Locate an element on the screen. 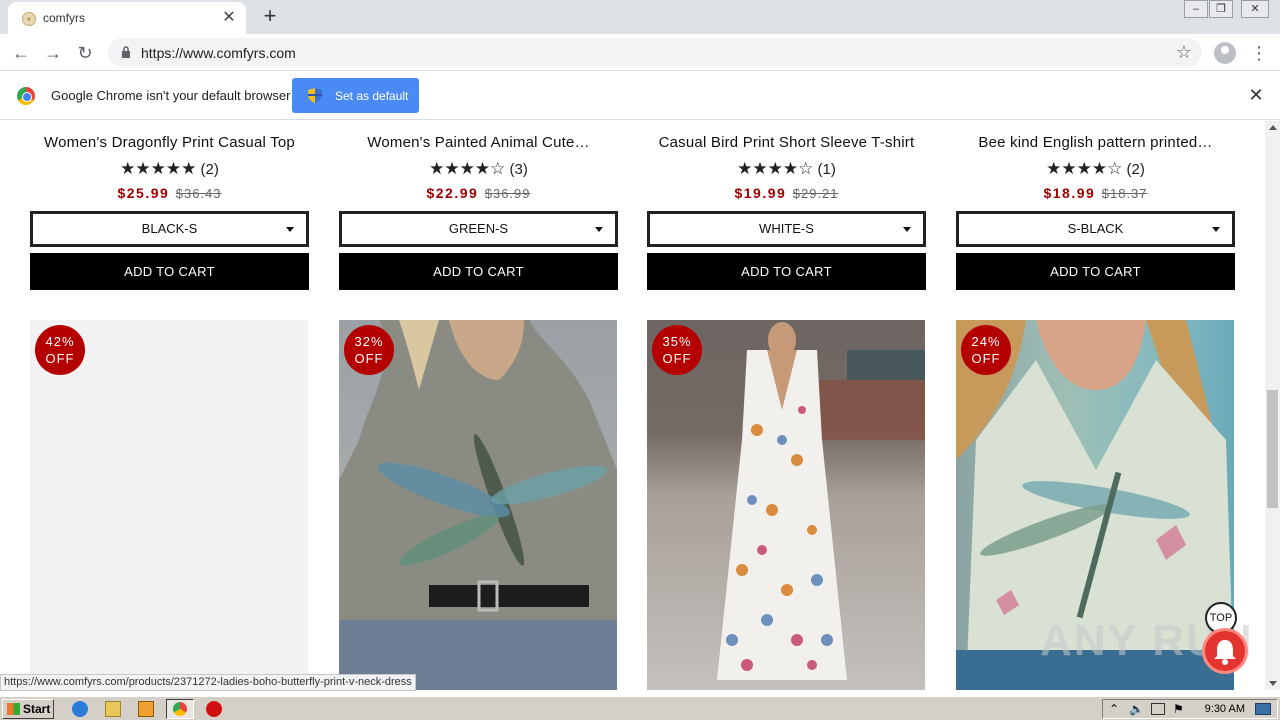  review-count: (1) is located at coordinates (826, 169).